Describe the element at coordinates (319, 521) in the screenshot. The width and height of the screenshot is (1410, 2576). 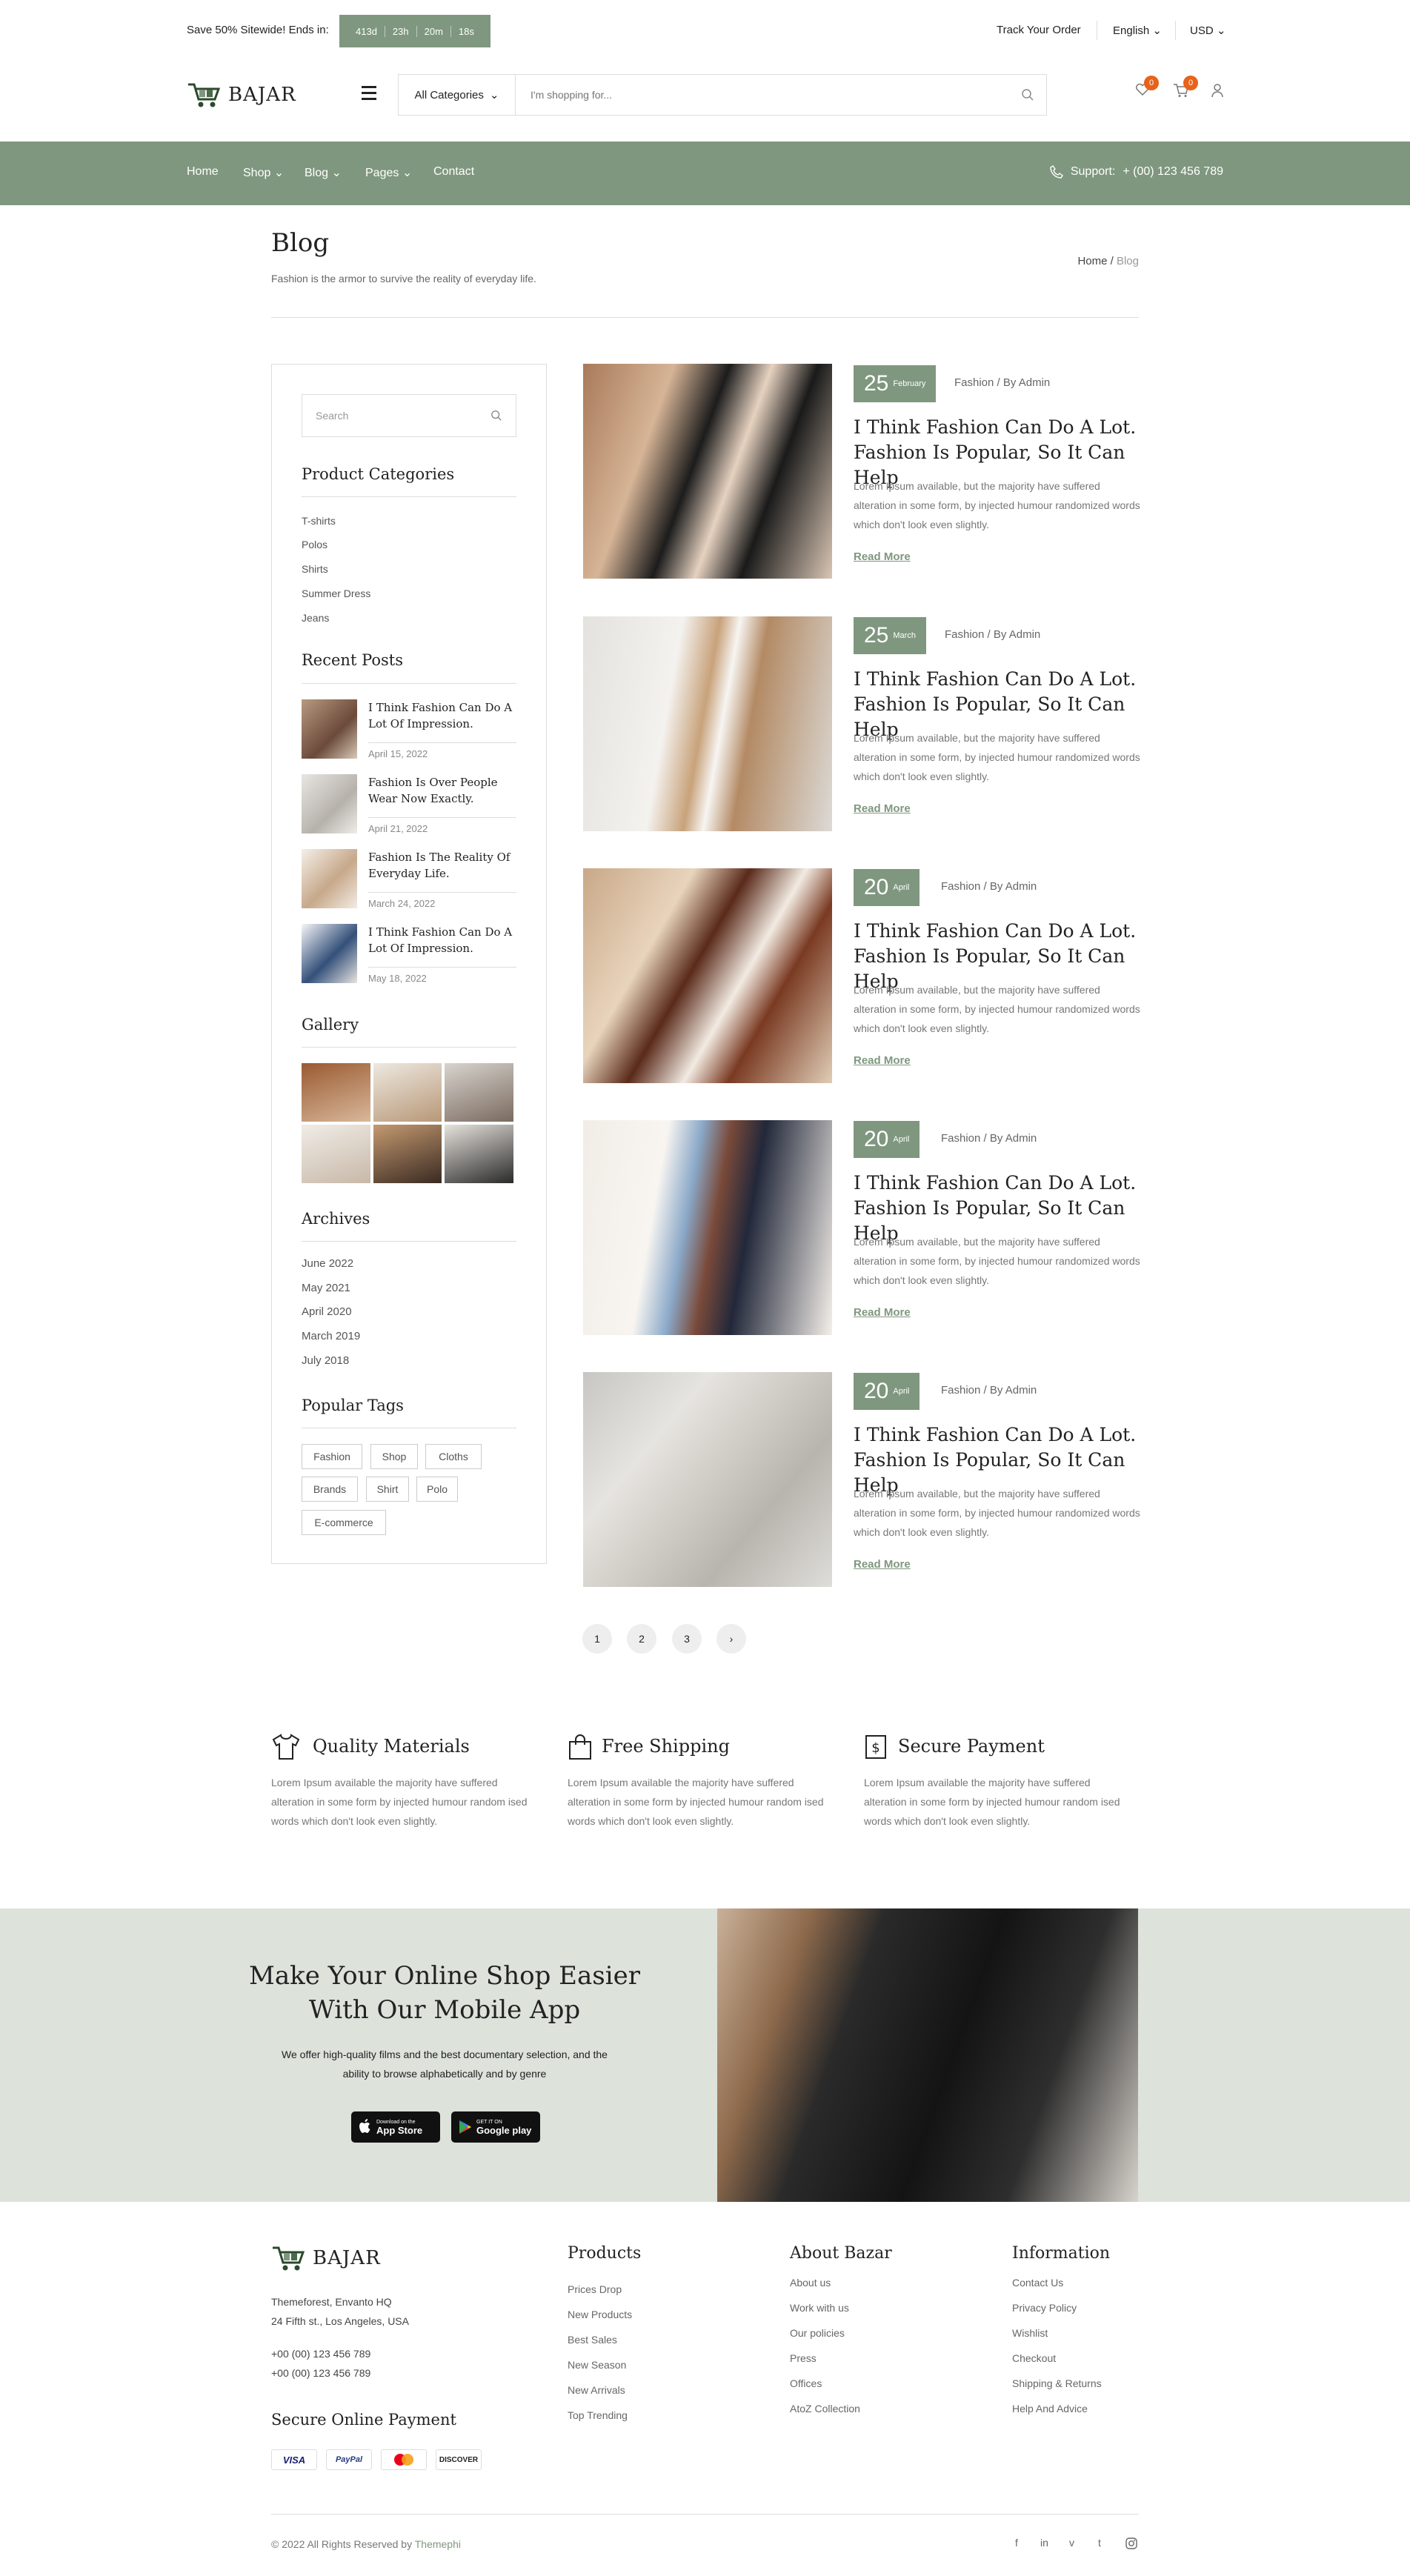
I see `category-link: T-shirts` at that location.